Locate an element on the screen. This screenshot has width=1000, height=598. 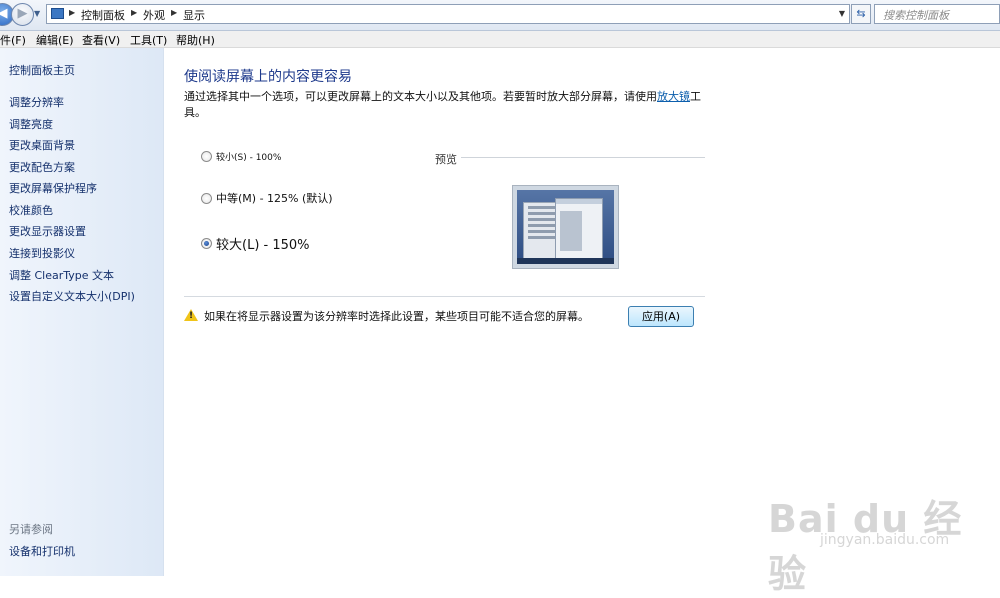
preview-heading: 预览 is located at coordinates (446, 159).